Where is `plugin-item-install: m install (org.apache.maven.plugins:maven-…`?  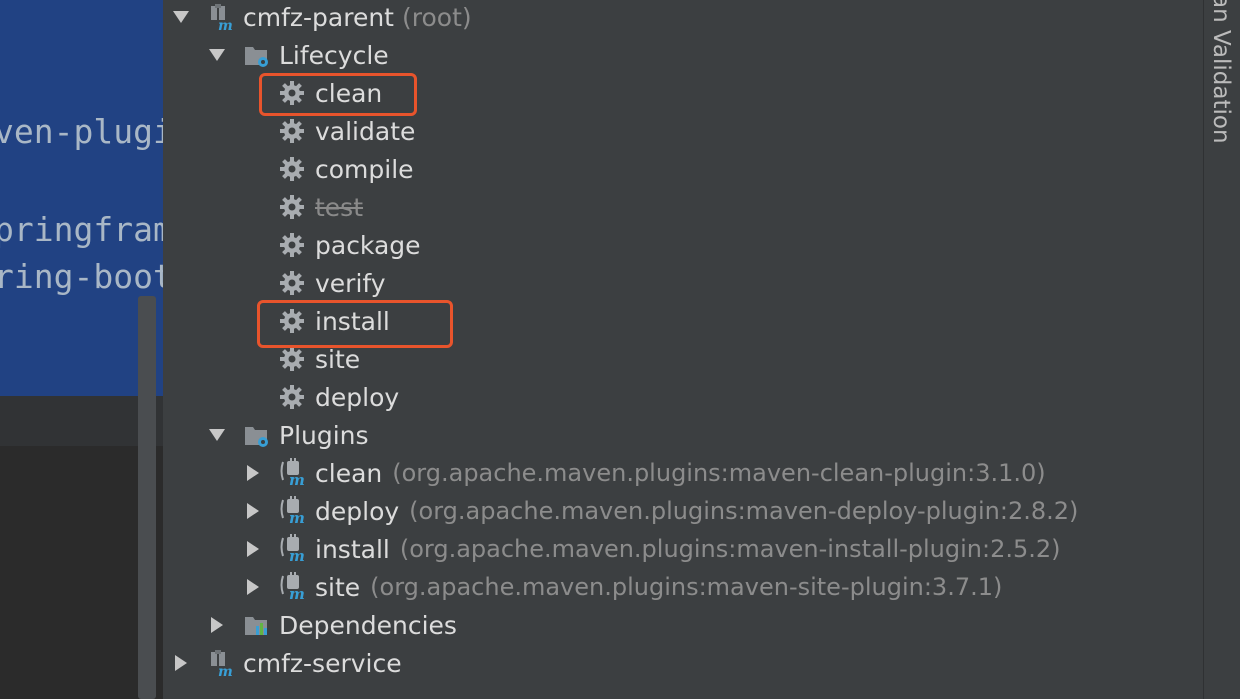 plugin-item-install: m install (org.apache.maven.plugins:maven-… is located at coordinates (651, 549).